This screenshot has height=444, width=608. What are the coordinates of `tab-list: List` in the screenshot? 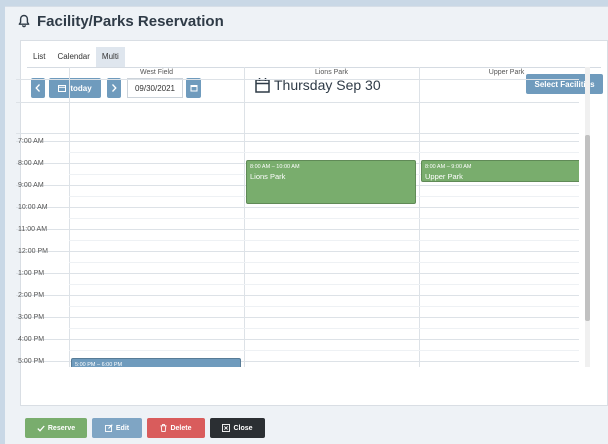 It's located at (39, 57).